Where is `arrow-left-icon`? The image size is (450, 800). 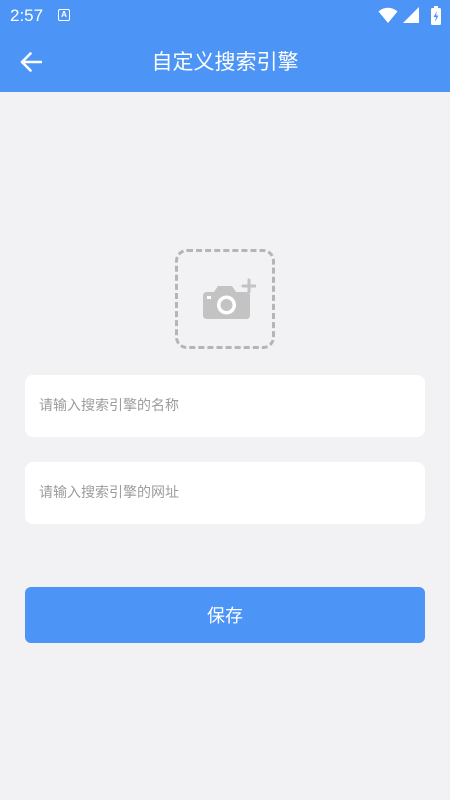 arrow-left-icon is located at coordinates (31, 62).